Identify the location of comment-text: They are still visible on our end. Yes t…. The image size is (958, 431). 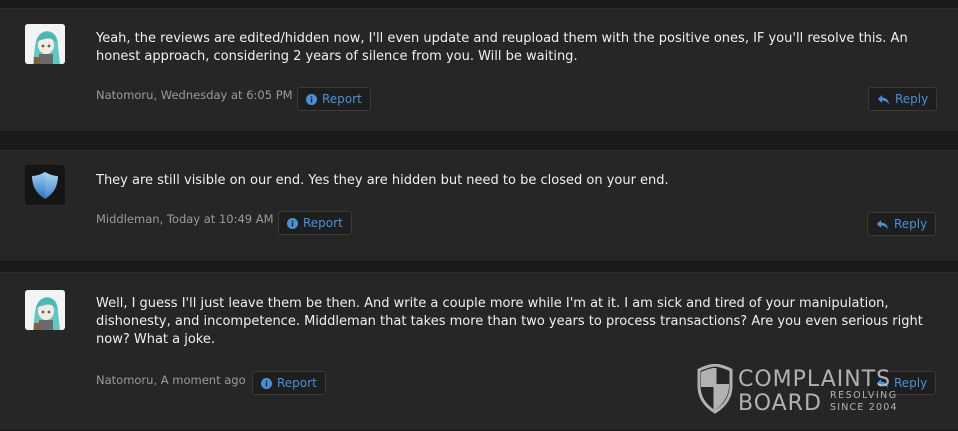
(382, 180).